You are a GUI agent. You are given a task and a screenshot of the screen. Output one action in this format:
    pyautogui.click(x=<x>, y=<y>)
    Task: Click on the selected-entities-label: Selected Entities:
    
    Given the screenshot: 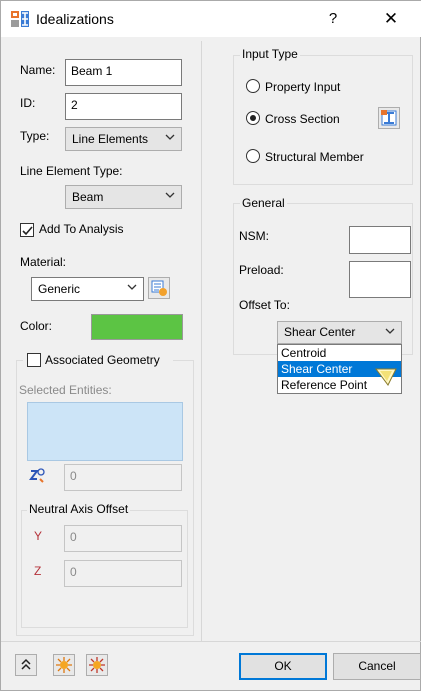 What is the action you would take?
    pyautogui.click(x=65, y=390)
    